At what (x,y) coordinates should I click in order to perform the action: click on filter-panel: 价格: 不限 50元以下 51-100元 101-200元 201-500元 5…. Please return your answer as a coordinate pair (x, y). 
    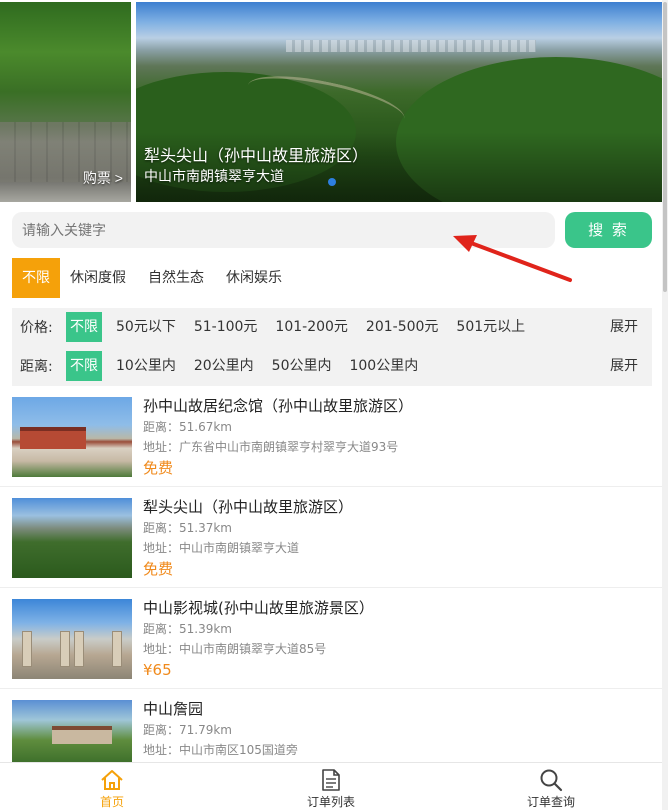
    Looking at the image, I should click on (332, 347).